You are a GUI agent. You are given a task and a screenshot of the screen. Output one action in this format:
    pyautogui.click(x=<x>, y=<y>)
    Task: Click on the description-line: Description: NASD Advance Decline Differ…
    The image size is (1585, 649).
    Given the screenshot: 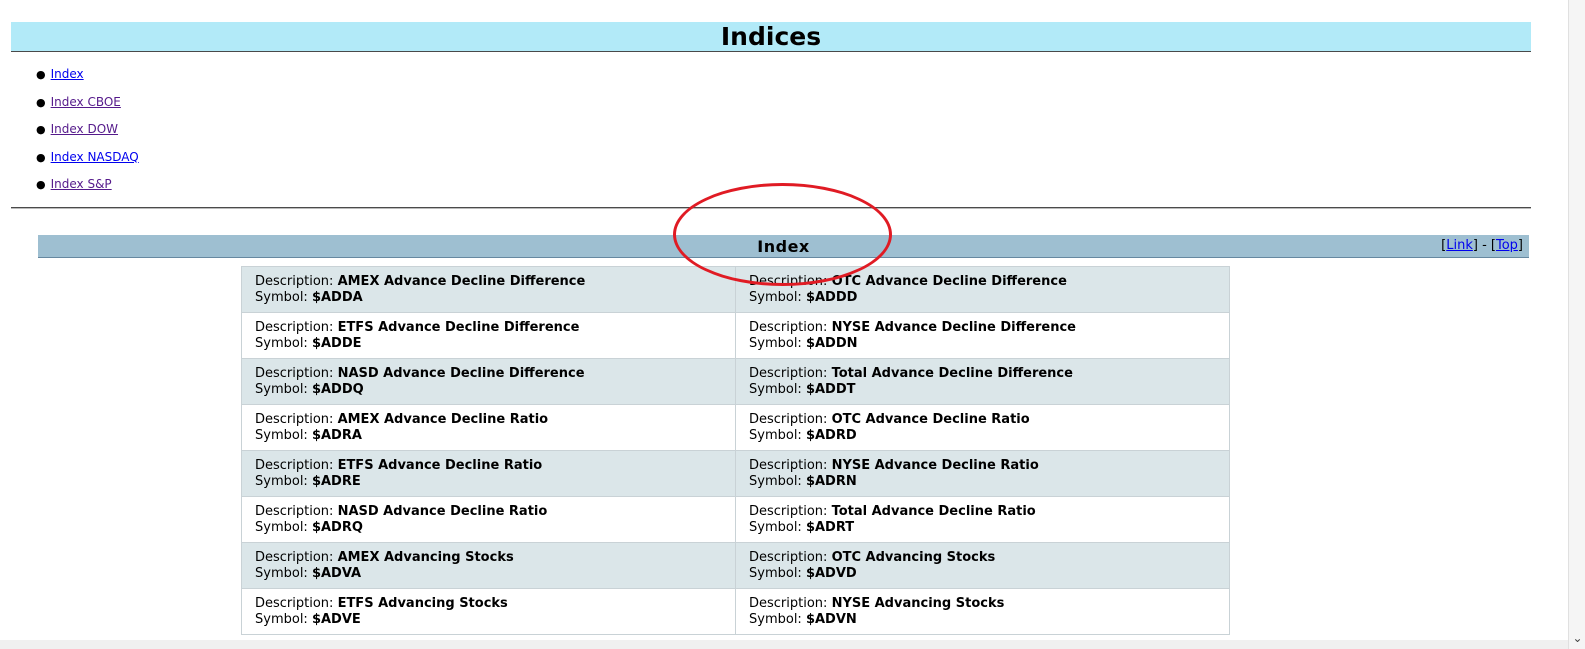 What is the action you would take?
    pyautogui.click(x=488, y=374)
    